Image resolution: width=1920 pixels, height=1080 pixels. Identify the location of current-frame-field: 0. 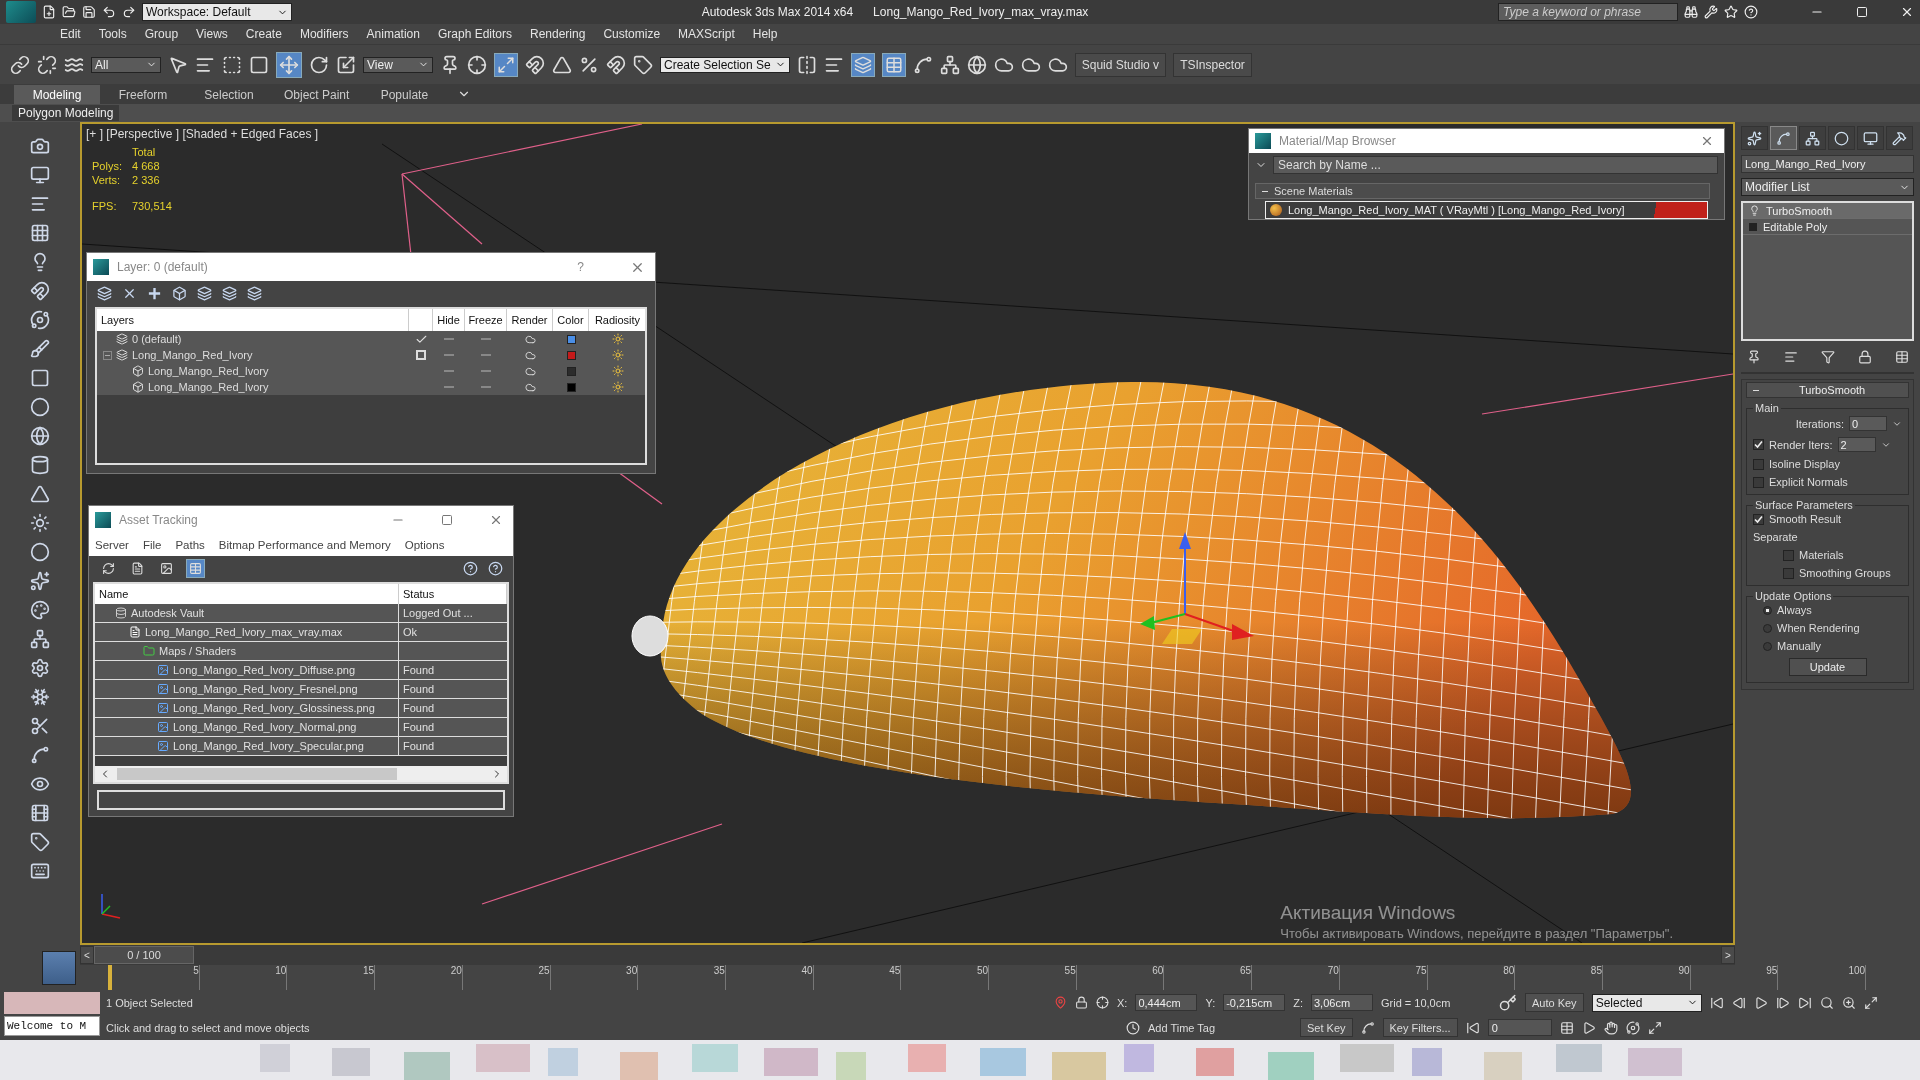
(1519, 1027).